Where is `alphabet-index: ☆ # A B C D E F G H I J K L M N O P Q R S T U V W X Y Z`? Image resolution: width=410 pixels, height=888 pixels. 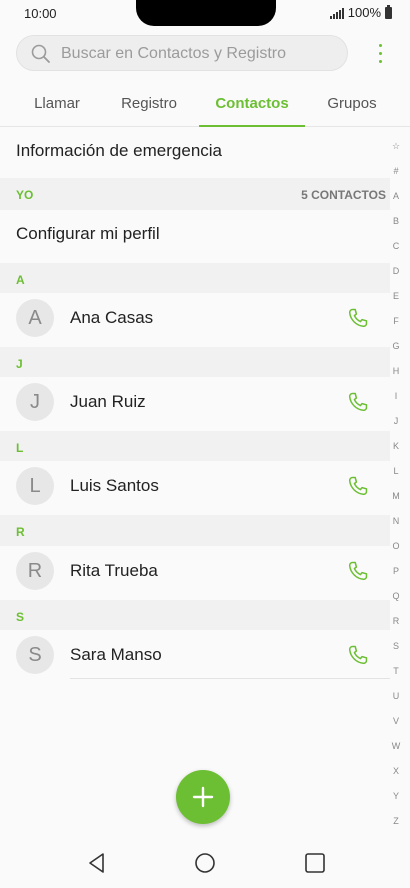 alphabet-index: ☆ # A B C D E F G H I J K L M N O P Q R S T U V W X Y Z is located at coordinates (396, 484).